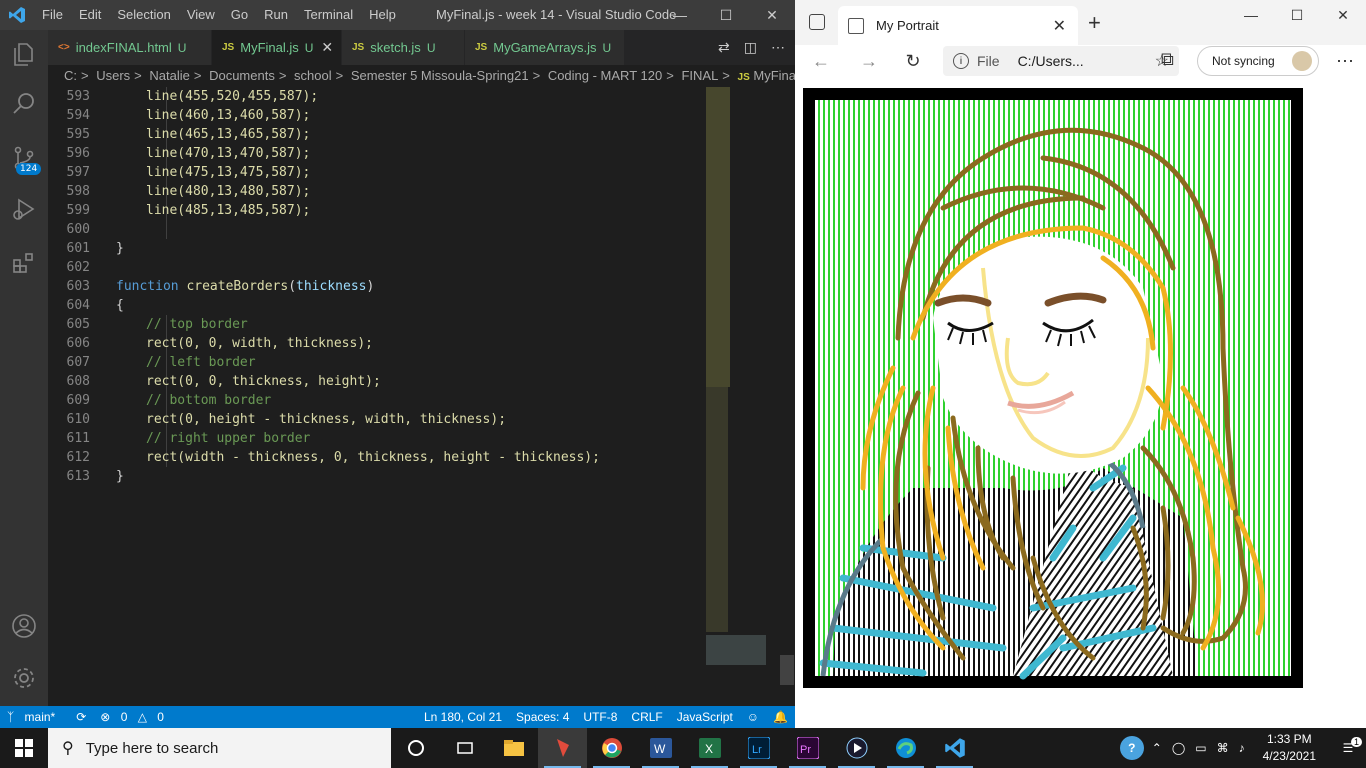  What do you see at coordinates (239, 15) in the screenshot?
I see `menu-go: Go` at bounding box center [239, 15].